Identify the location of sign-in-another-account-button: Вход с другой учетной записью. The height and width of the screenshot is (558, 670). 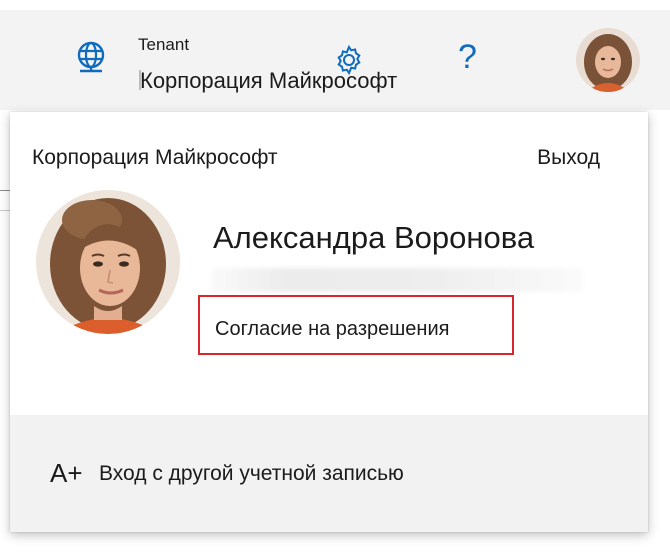
(251, 474).